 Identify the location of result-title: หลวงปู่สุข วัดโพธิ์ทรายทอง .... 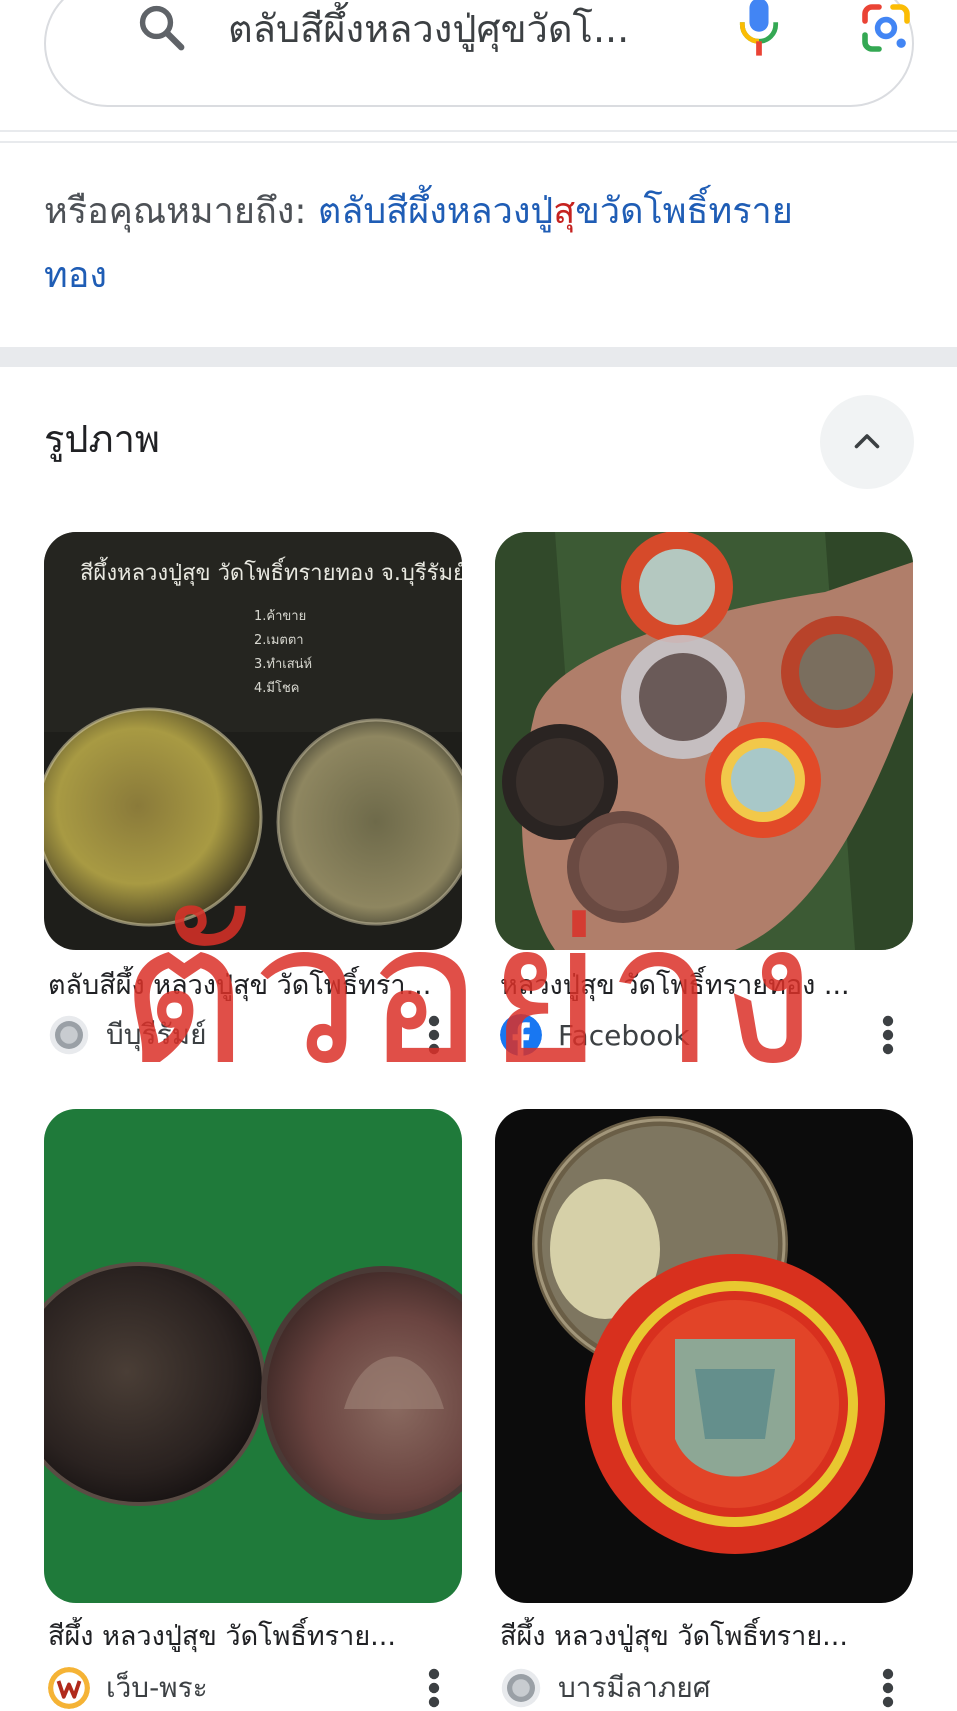
(698, 986).